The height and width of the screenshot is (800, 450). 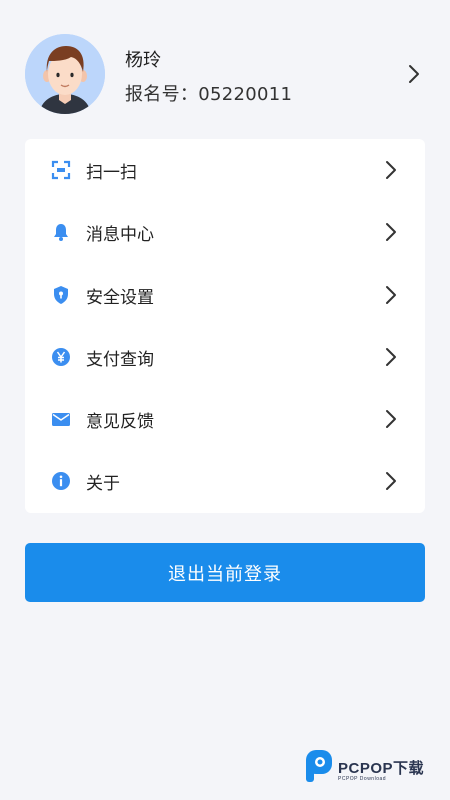 I want to click on menu-item-messages: 消息中心, so click(x=225, y=232).